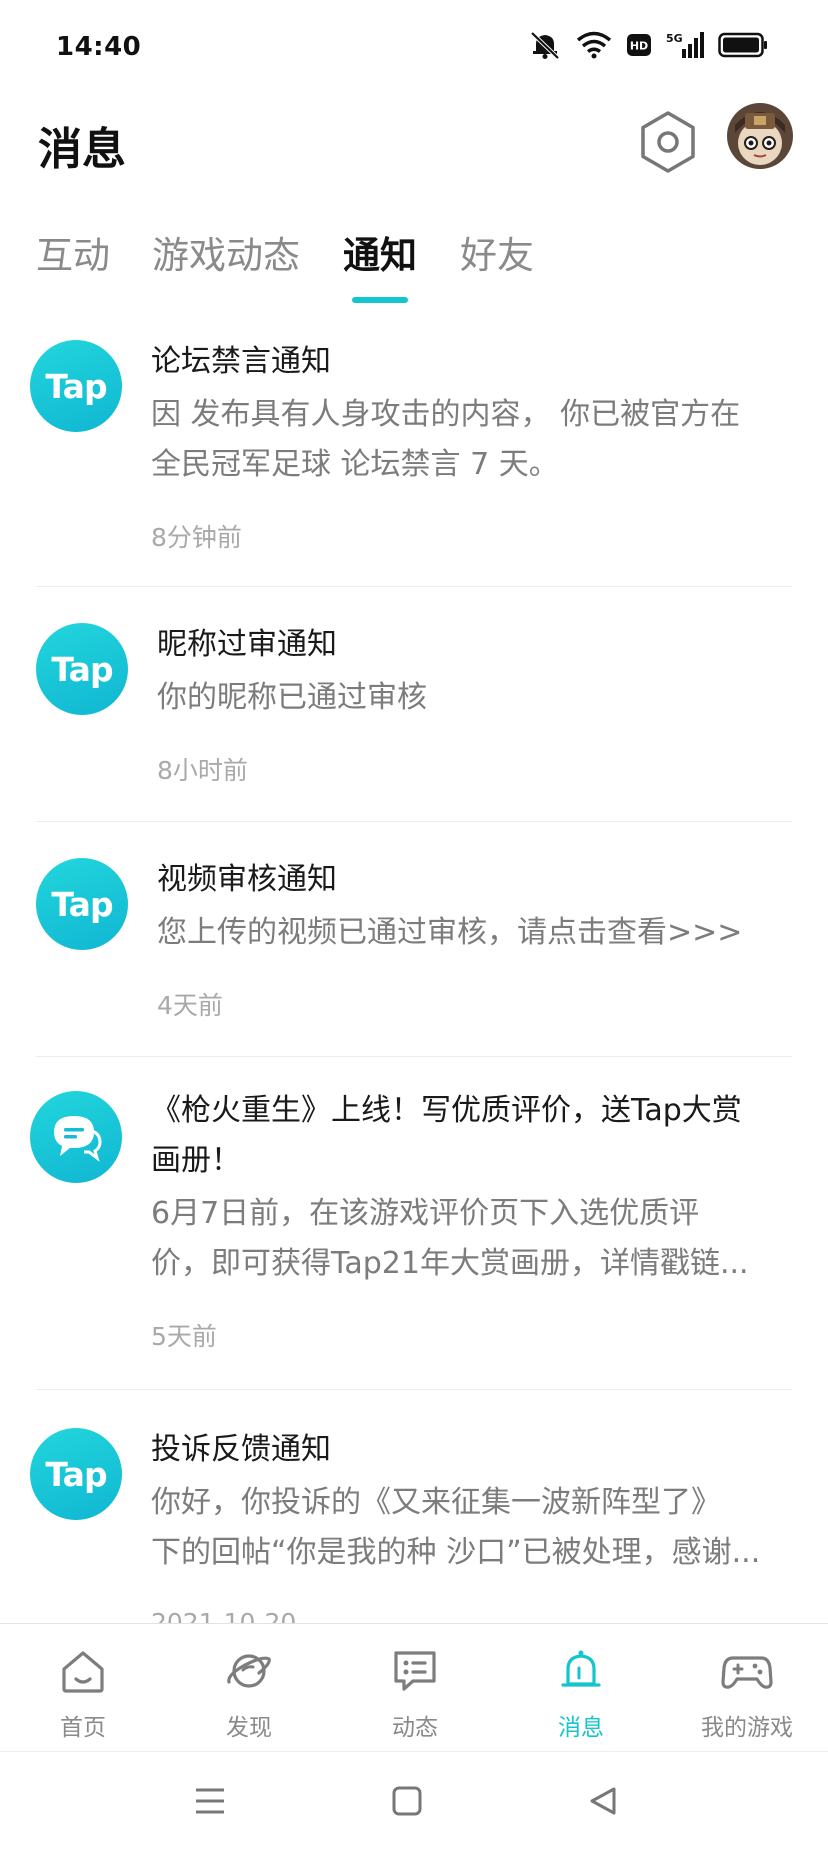 This screenshot has height=1851, width=828. What do you see at coordinates (446, 1110) in the screenshot?
I see `notification-title-line: 《枪火重生》上线！写优质评价，送Tap大赏` at bounding box center [446, 1110].